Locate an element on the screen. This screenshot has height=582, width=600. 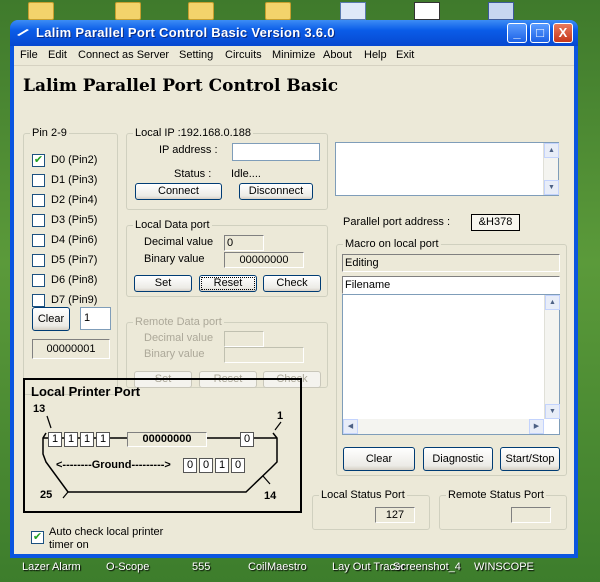
pins-binary-readout: 00000001 is located at coordinates (71, 349).